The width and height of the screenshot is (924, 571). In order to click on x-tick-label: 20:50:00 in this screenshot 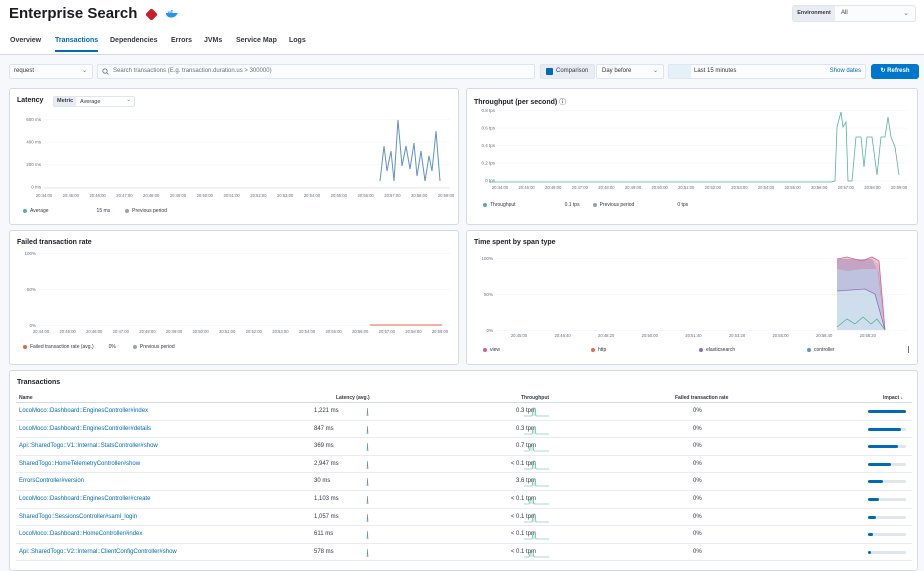, I will do `click(650, 335)`.